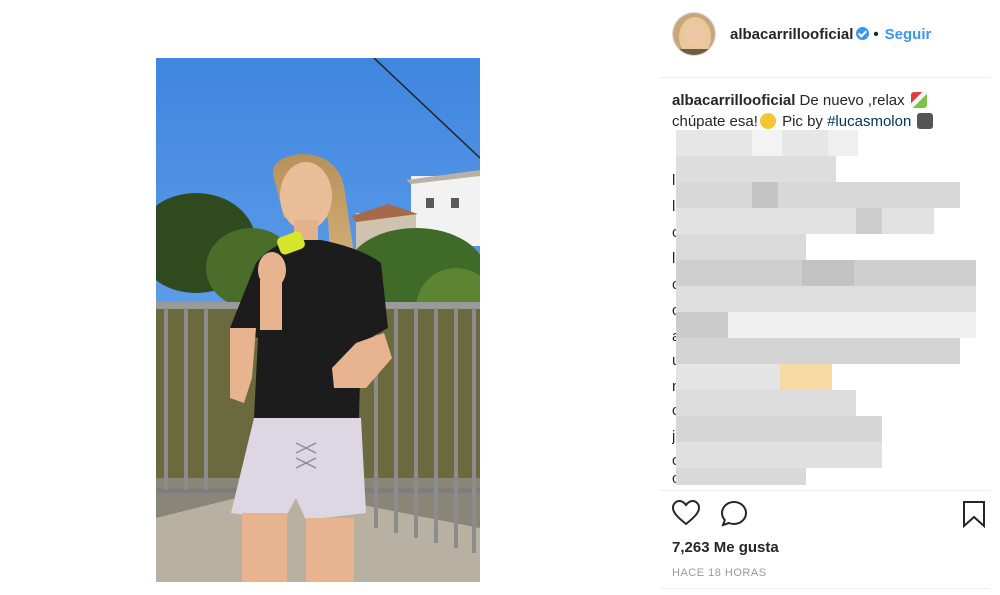  What do you see at coordinates (734, 516) in the screenshot?
I see `comment-icon` at bounding box center [734, 516].